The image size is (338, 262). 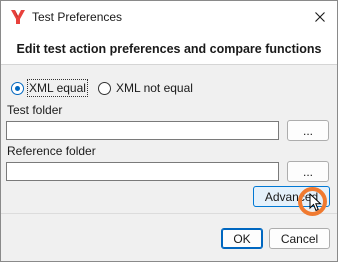 What do you see at coordinates (291, 196) in the screenshot?
I see `advanced-button: Advanced` at bounding box center [291, 196].